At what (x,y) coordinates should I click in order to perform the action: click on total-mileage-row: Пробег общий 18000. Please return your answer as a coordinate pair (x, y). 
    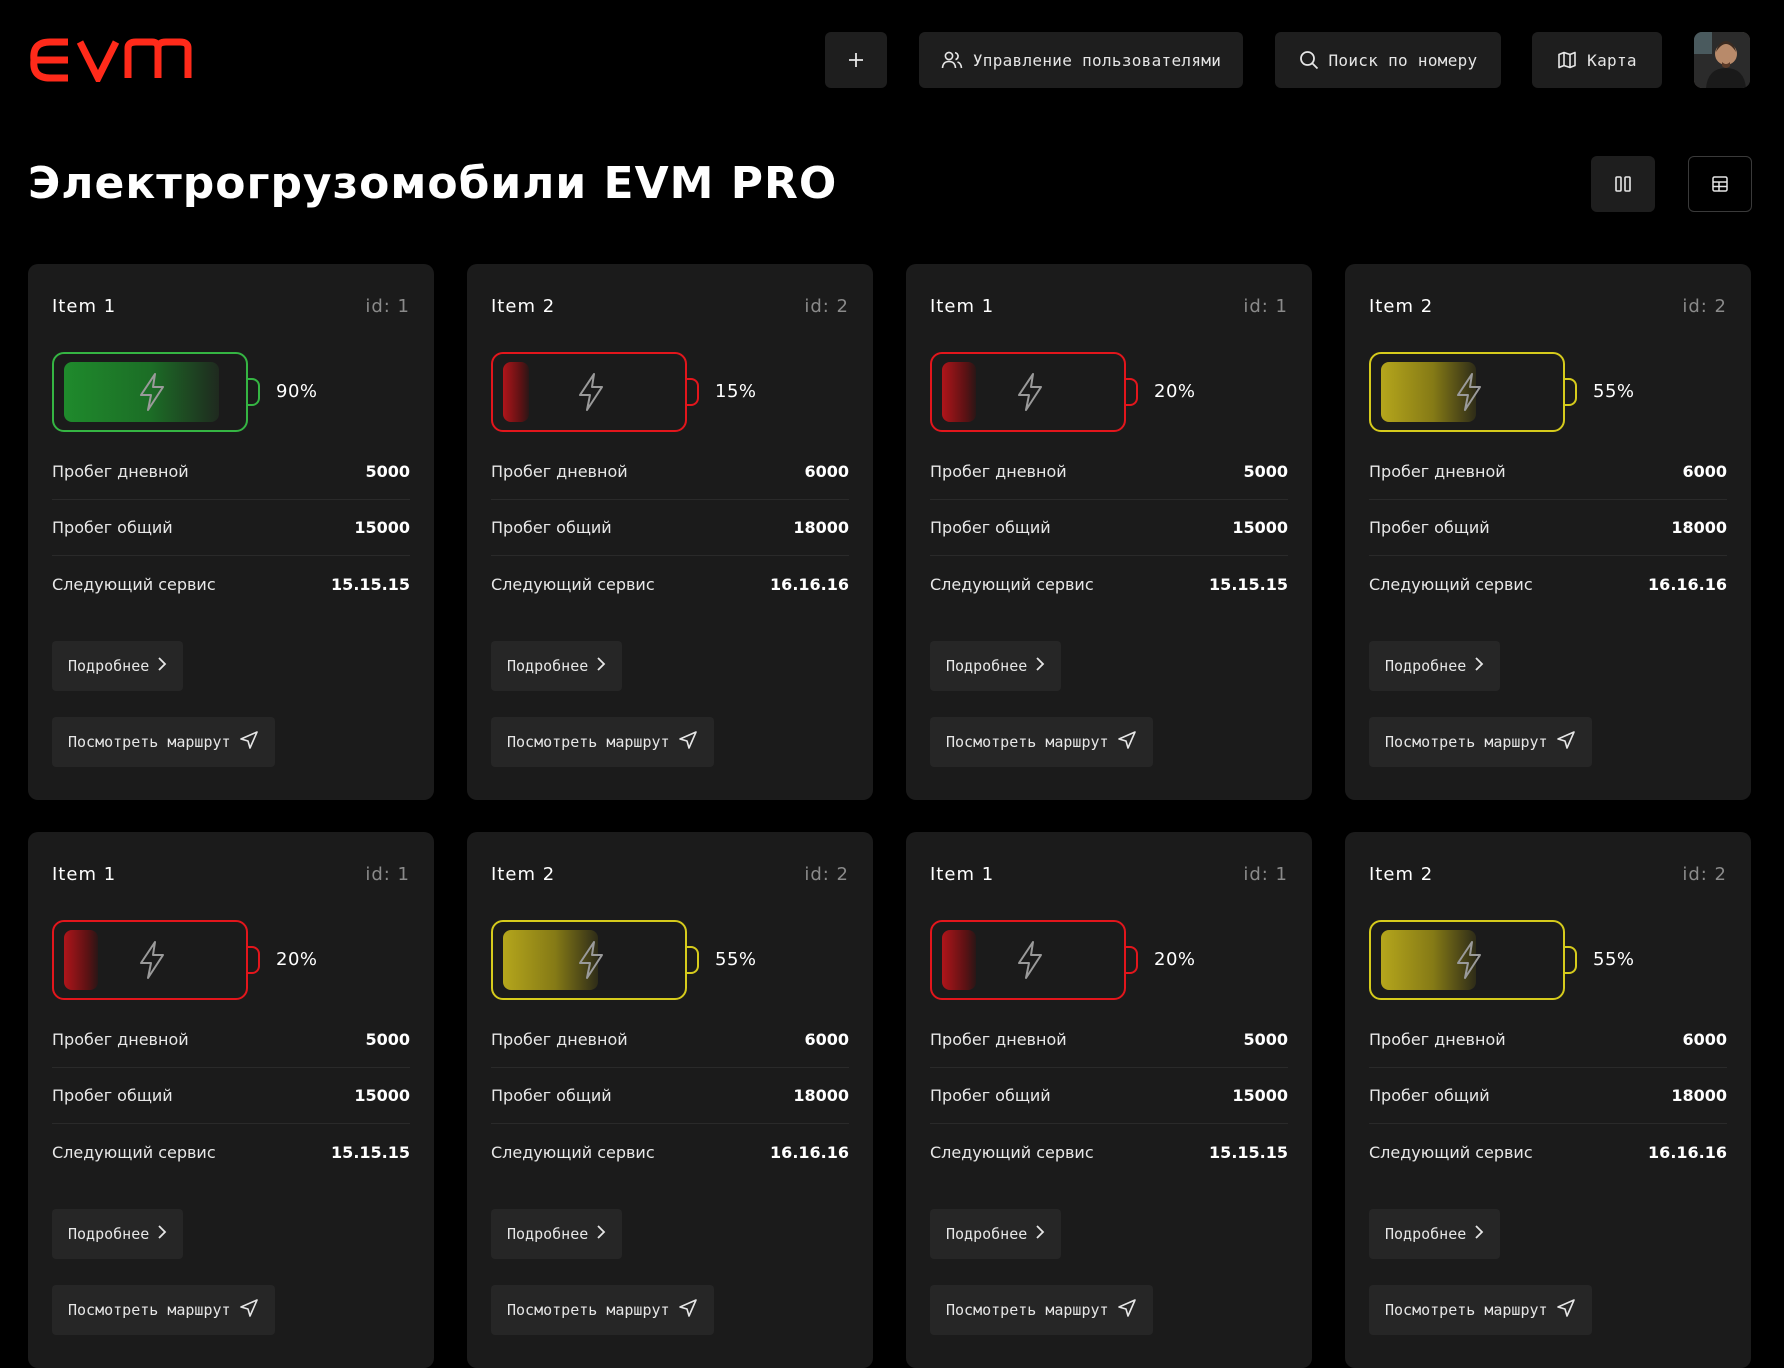
    Looking at the image, I should click on (1548, 1096).